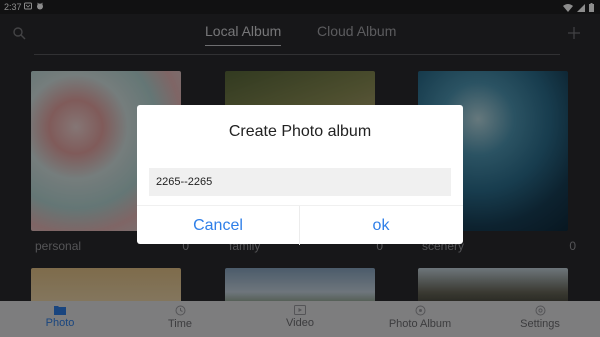  I want to click on dialog-title: Create Photo album, so click(300, 131).